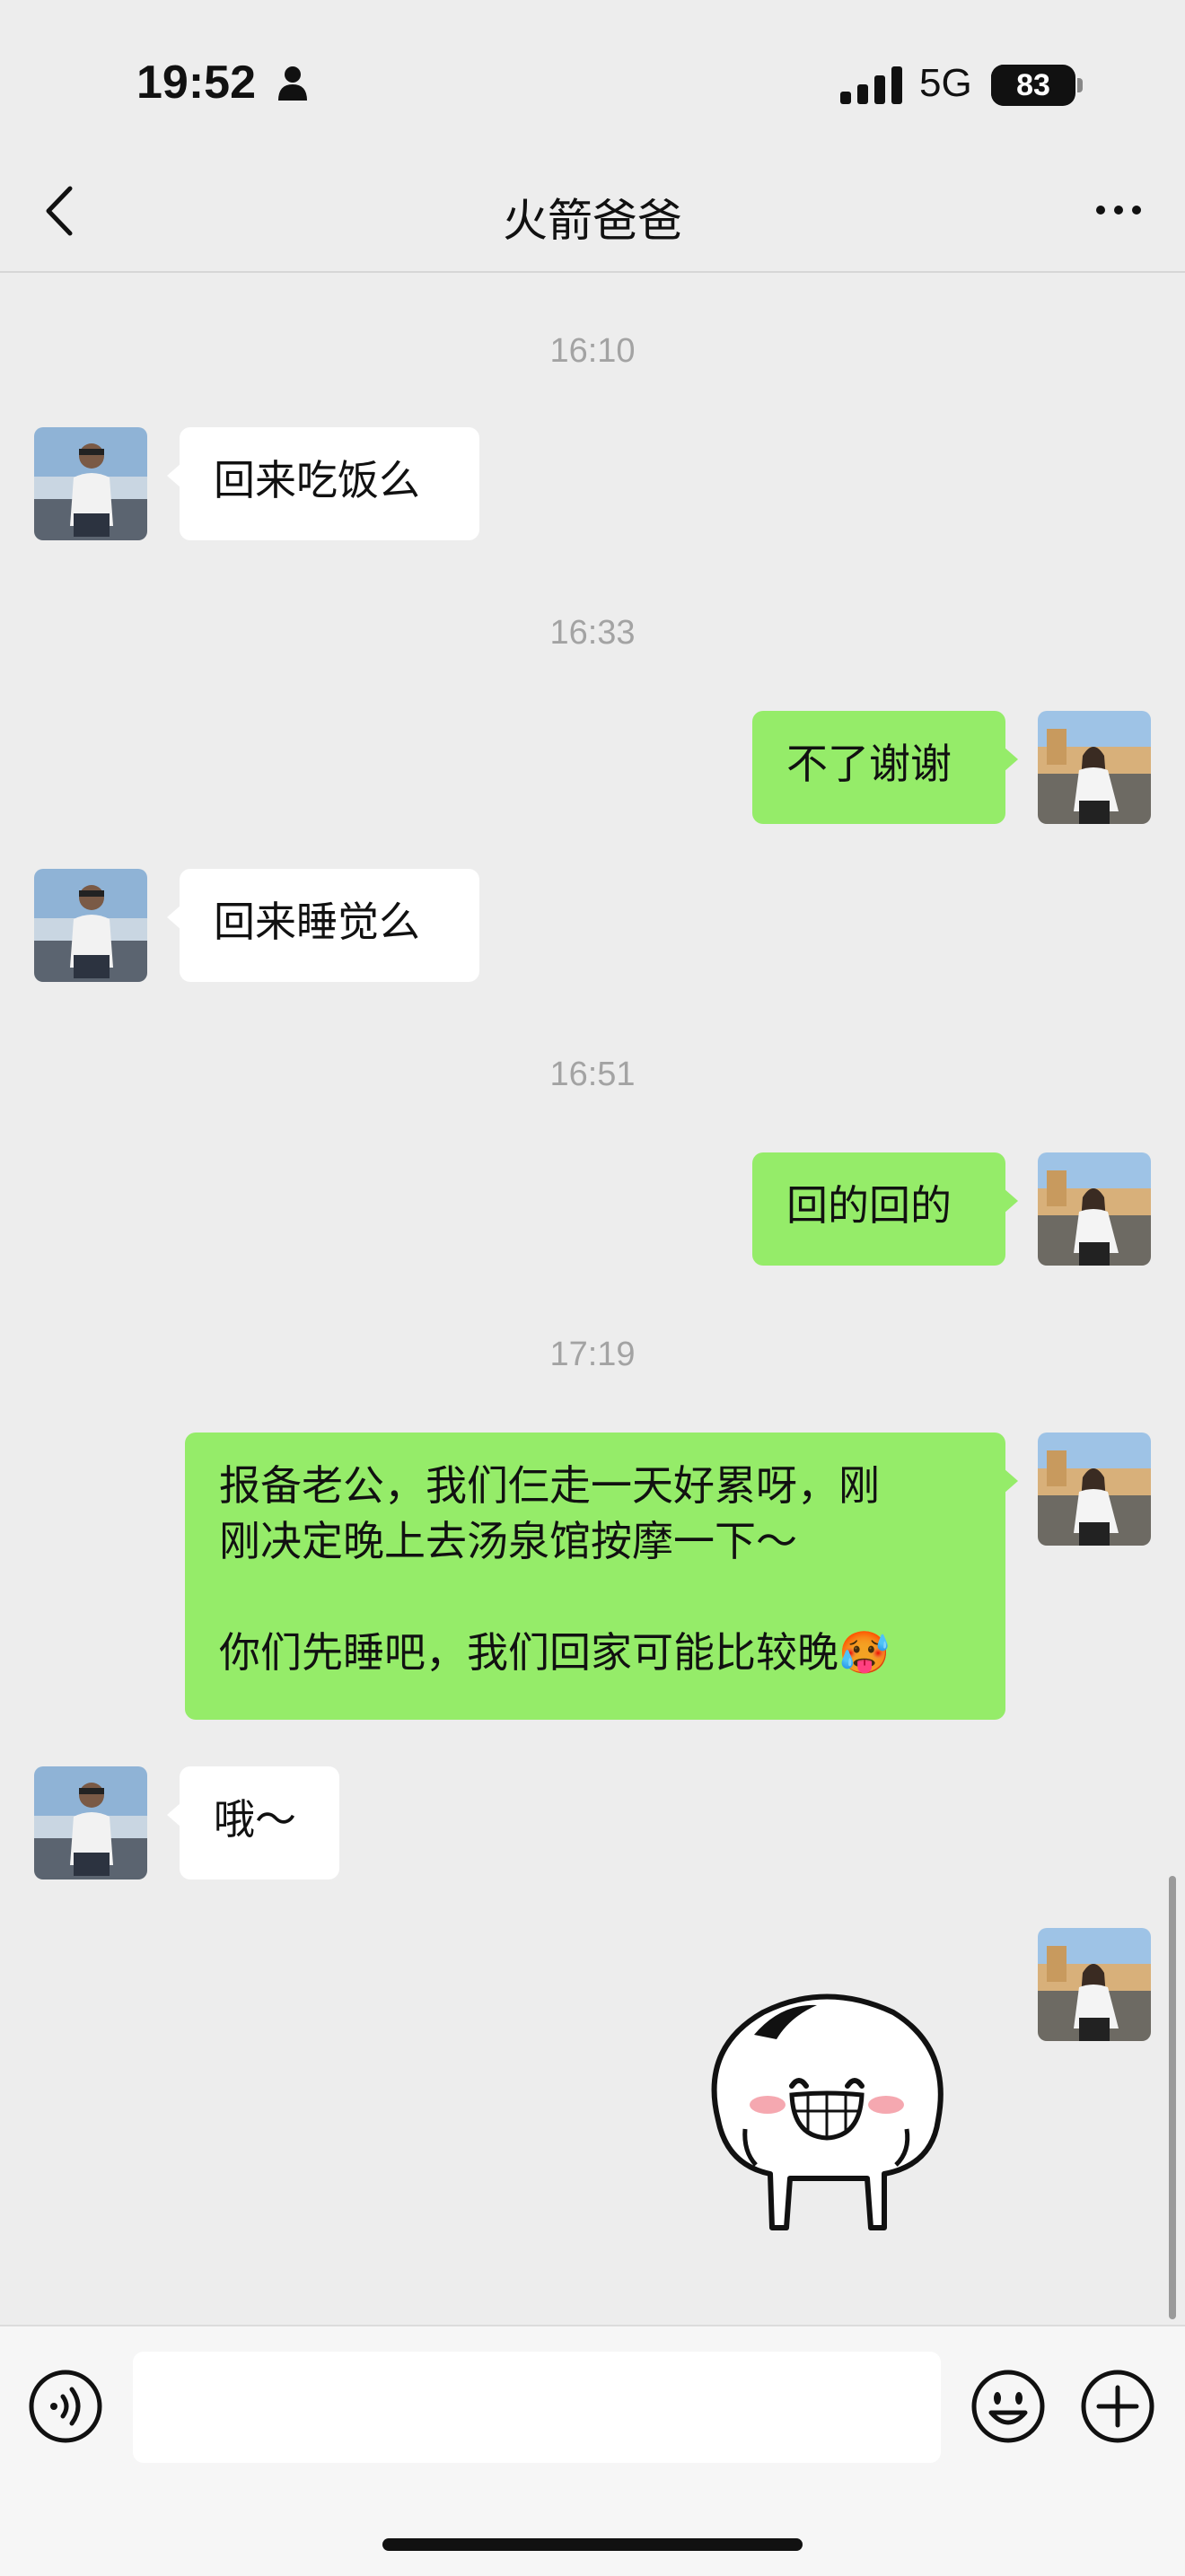  What do you see at coordinates (592, 1354) in the screenshot?
I see `timestamp: 17:19` at bounding box center [592, 1354].